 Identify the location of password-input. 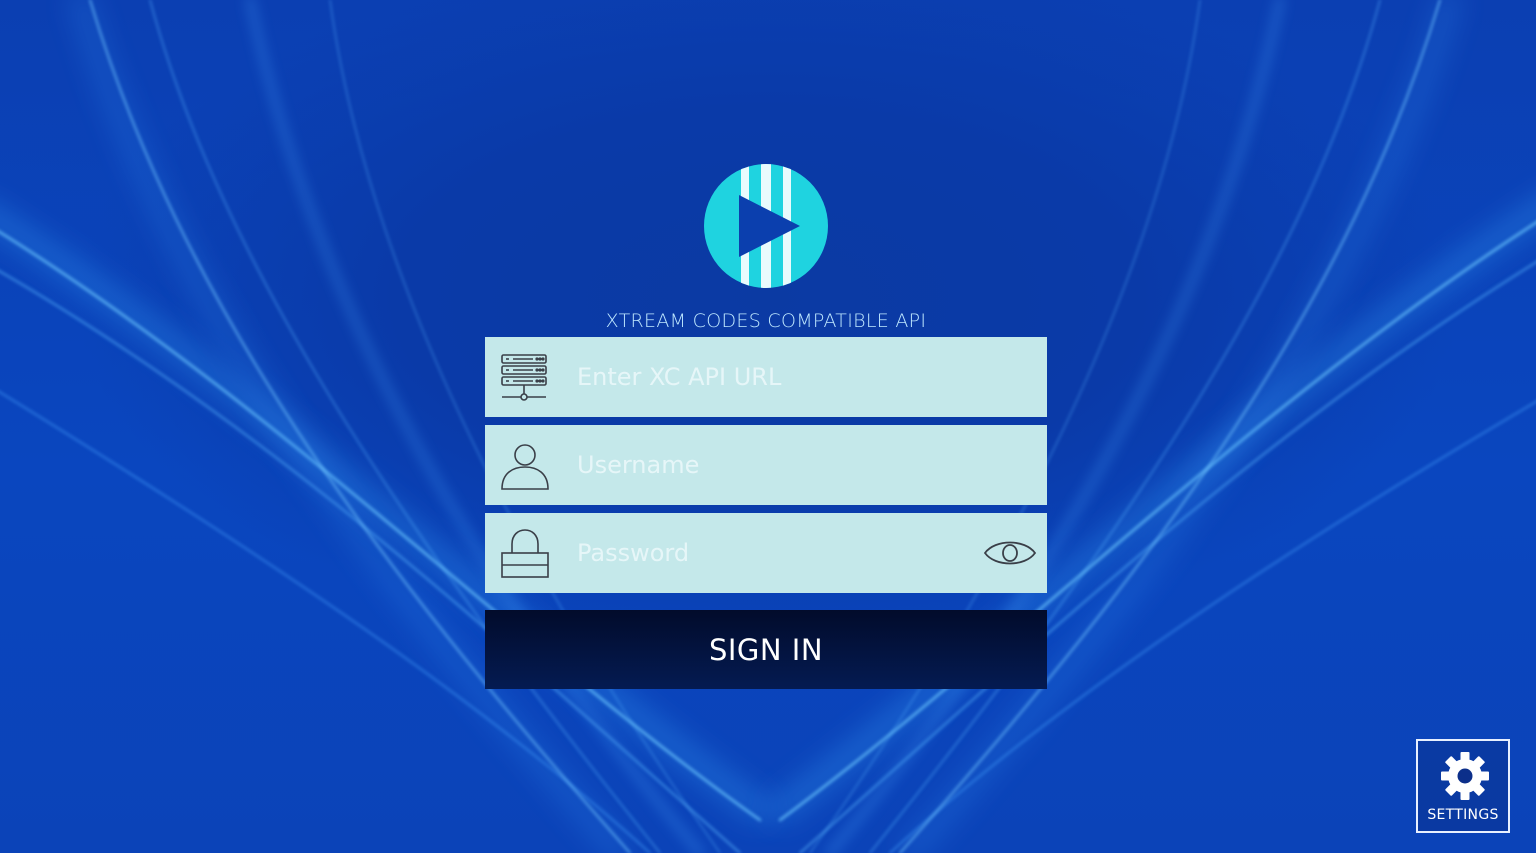
(767, 553).